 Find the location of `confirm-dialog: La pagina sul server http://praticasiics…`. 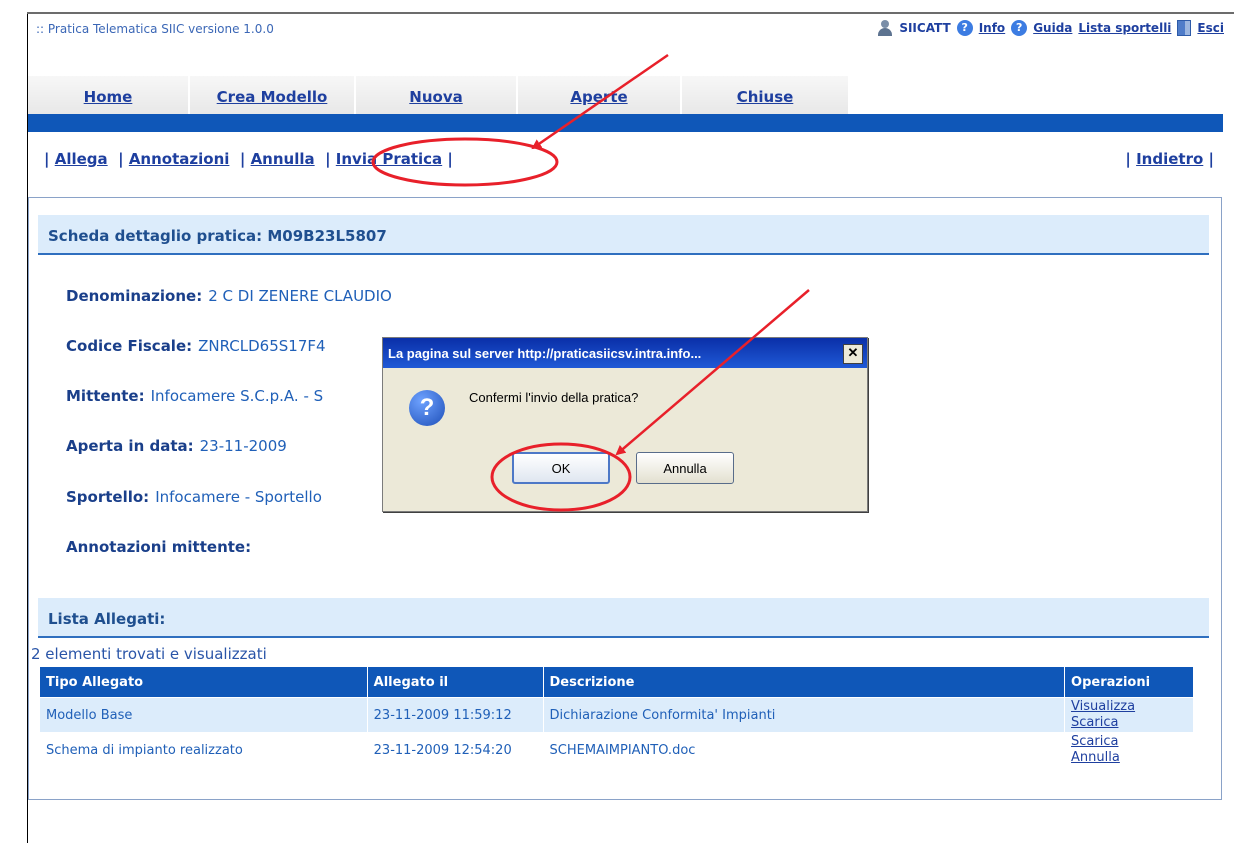

confirm-dialog: La pagina sul server http://praticasiics… is located at coordinates (625, 424).